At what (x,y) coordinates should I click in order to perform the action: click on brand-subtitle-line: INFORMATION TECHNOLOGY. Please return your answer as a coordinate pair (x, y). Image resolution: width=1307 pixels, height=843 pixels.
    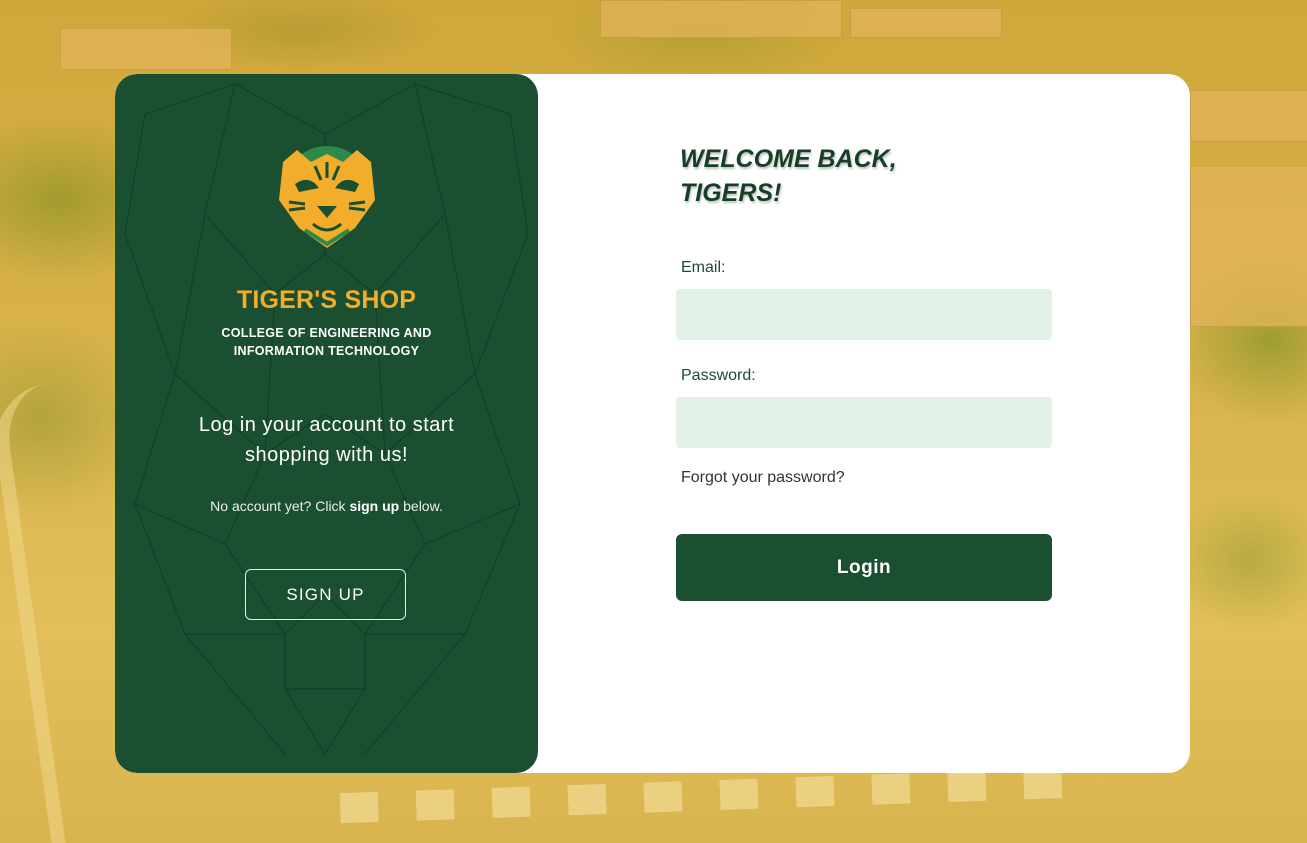
    Looking at the image, I should click on (326, 351).